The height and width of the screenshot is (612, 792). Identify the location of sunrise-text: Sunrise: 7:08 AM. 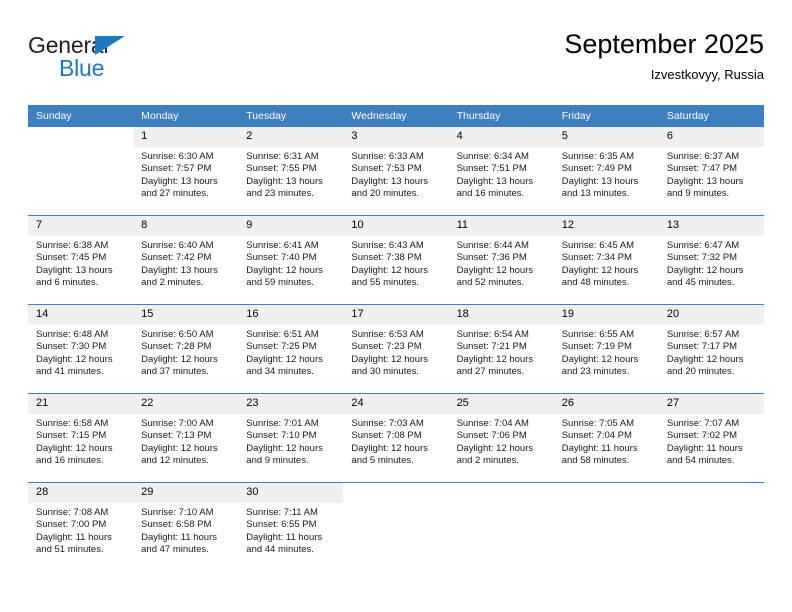
(72, 512).